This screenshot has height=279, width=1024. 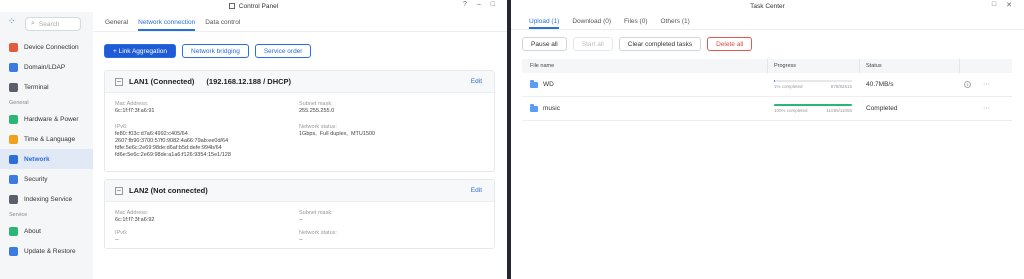 I want to click on sidebar-item-hardware-power: Hardware & Power, so click(x=46, y=119).